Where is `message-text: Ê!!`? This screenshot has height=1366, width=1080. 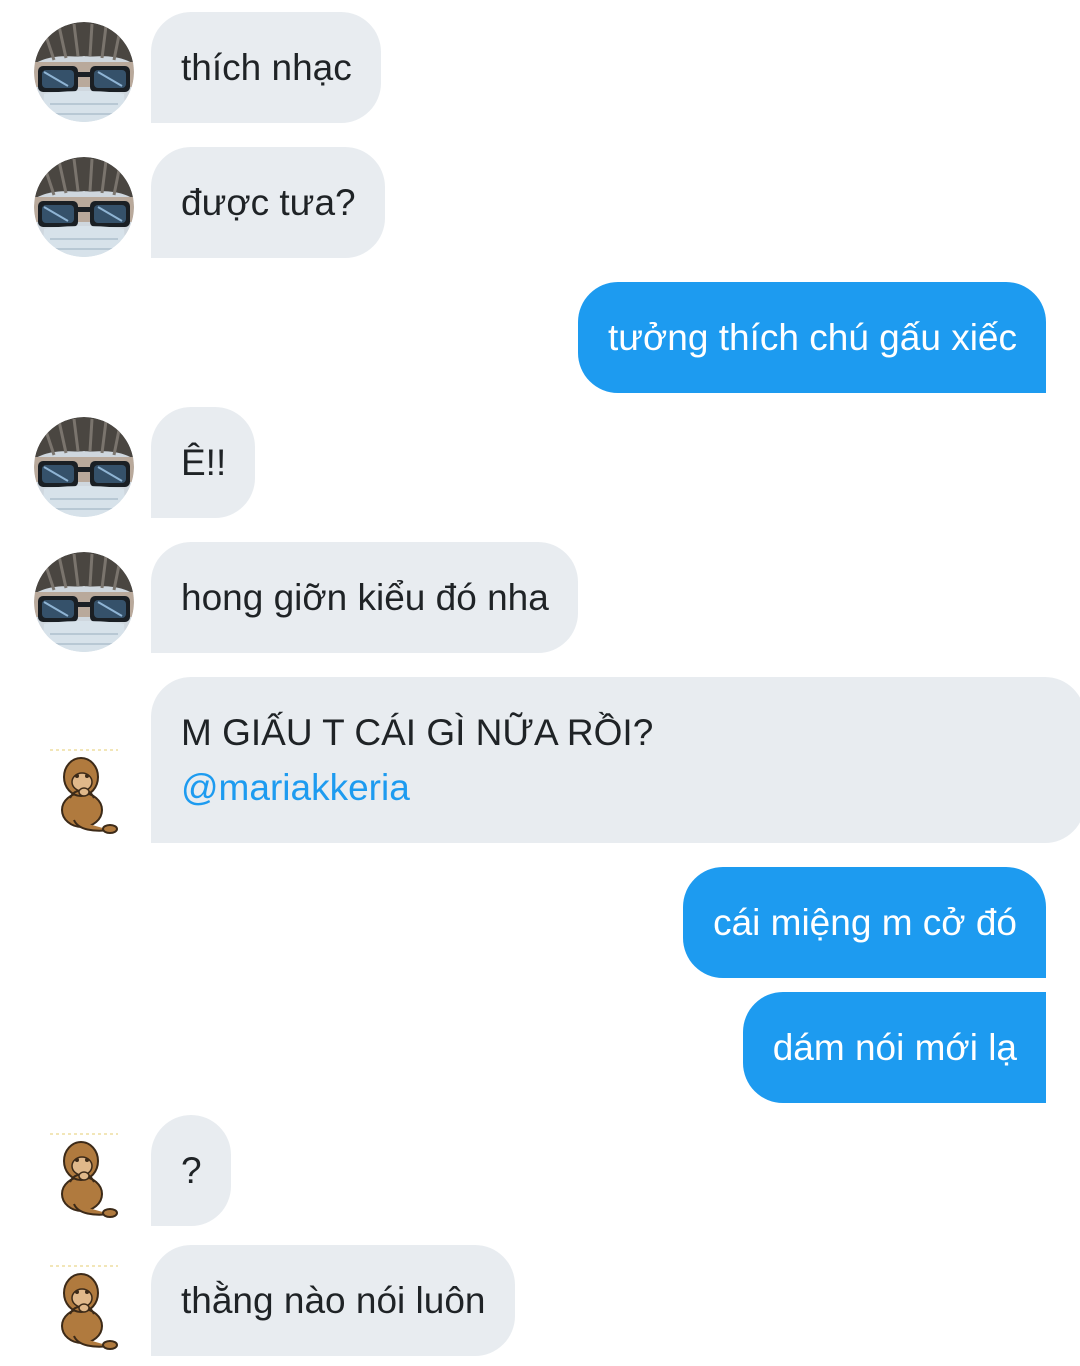
message-text: Ê!! is located at coordinates (204, 462).